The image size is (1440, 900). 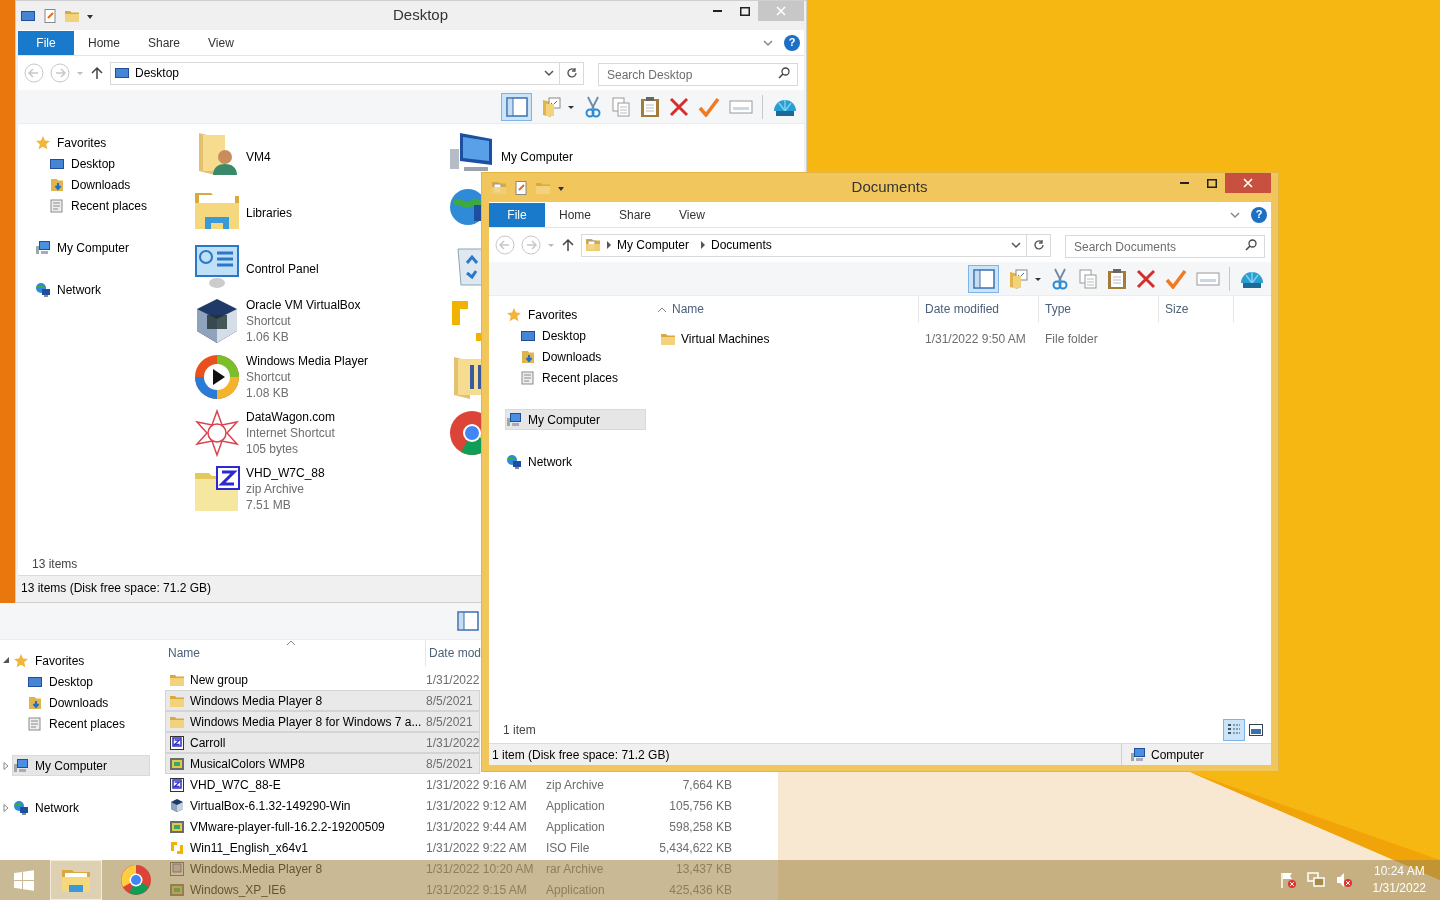 I want to click on item-count: 13 items, so click(x=55, y=564).